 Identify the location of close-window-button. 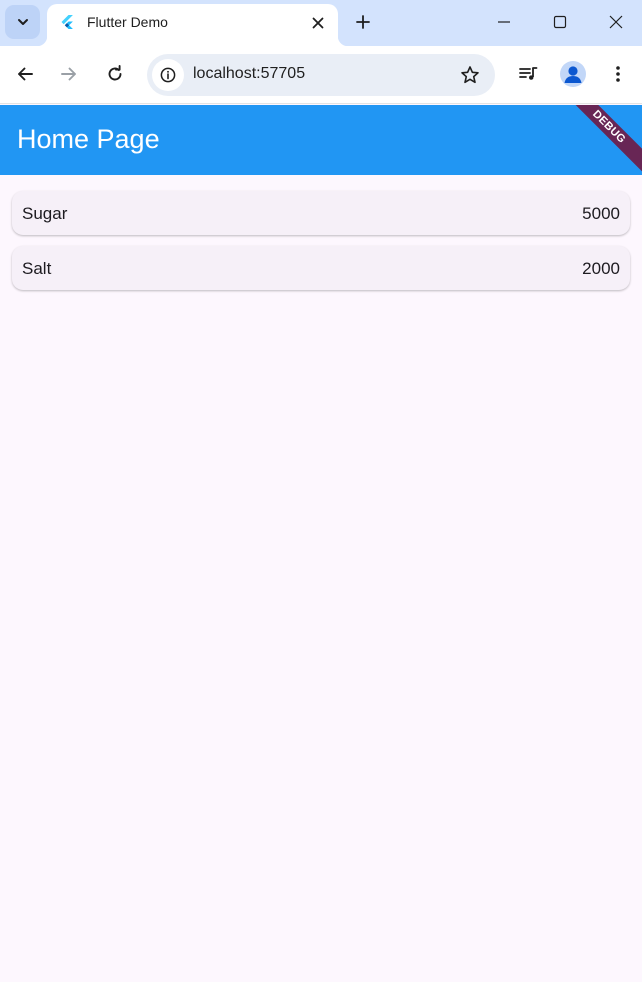
(615, 22).